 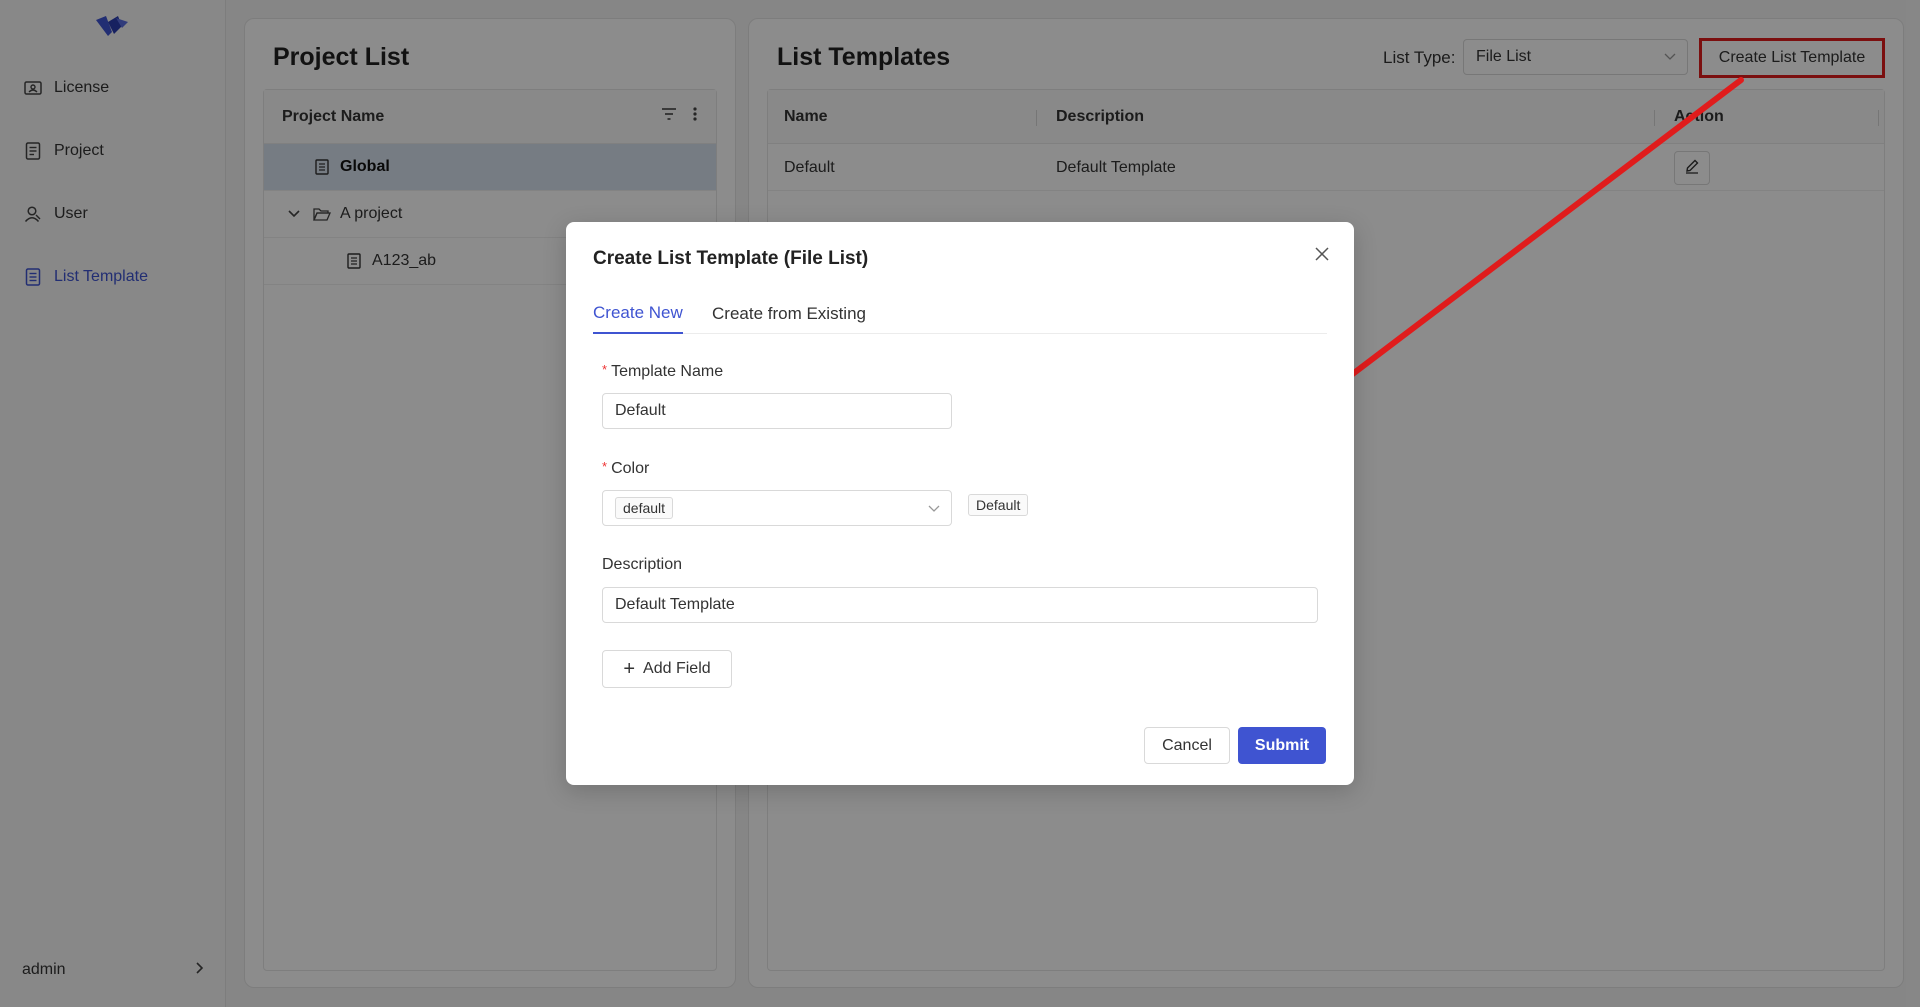 I want to click on submit-button: Submit, so click(x=1282, y=745).